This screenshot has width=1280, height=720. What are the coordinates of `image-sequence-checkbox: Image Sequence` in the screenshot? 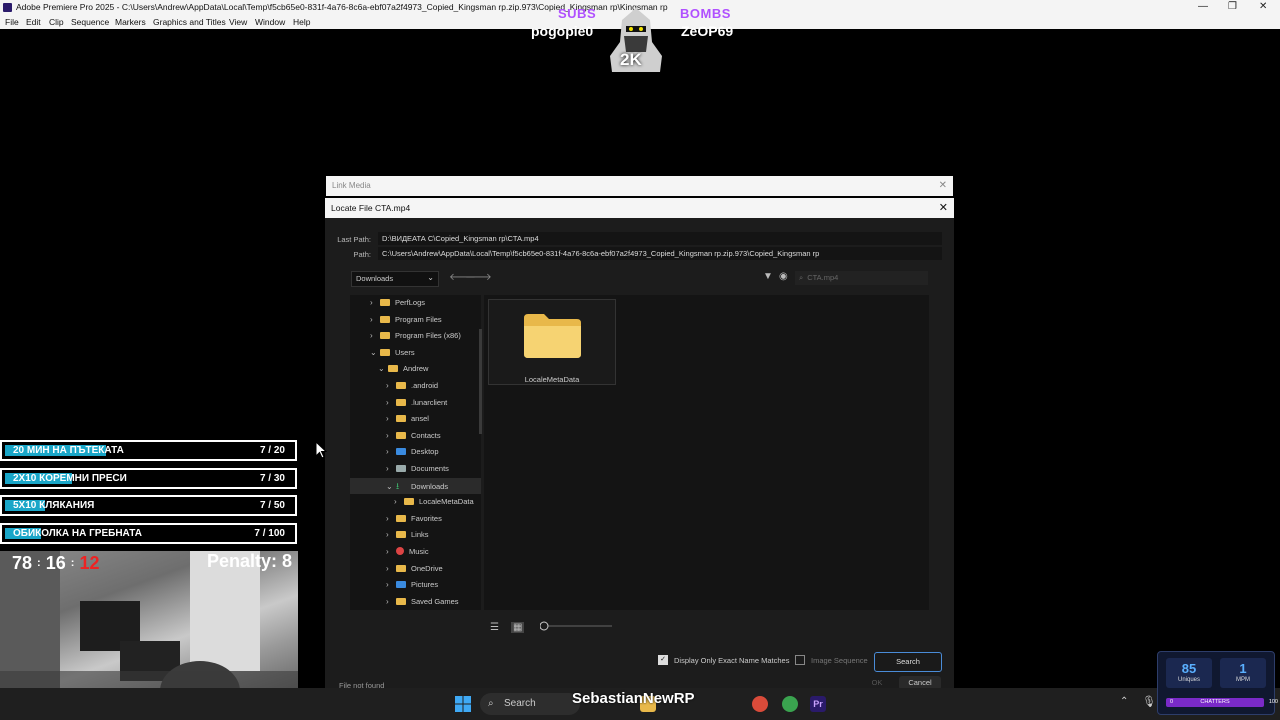 It's located at (831, 660).